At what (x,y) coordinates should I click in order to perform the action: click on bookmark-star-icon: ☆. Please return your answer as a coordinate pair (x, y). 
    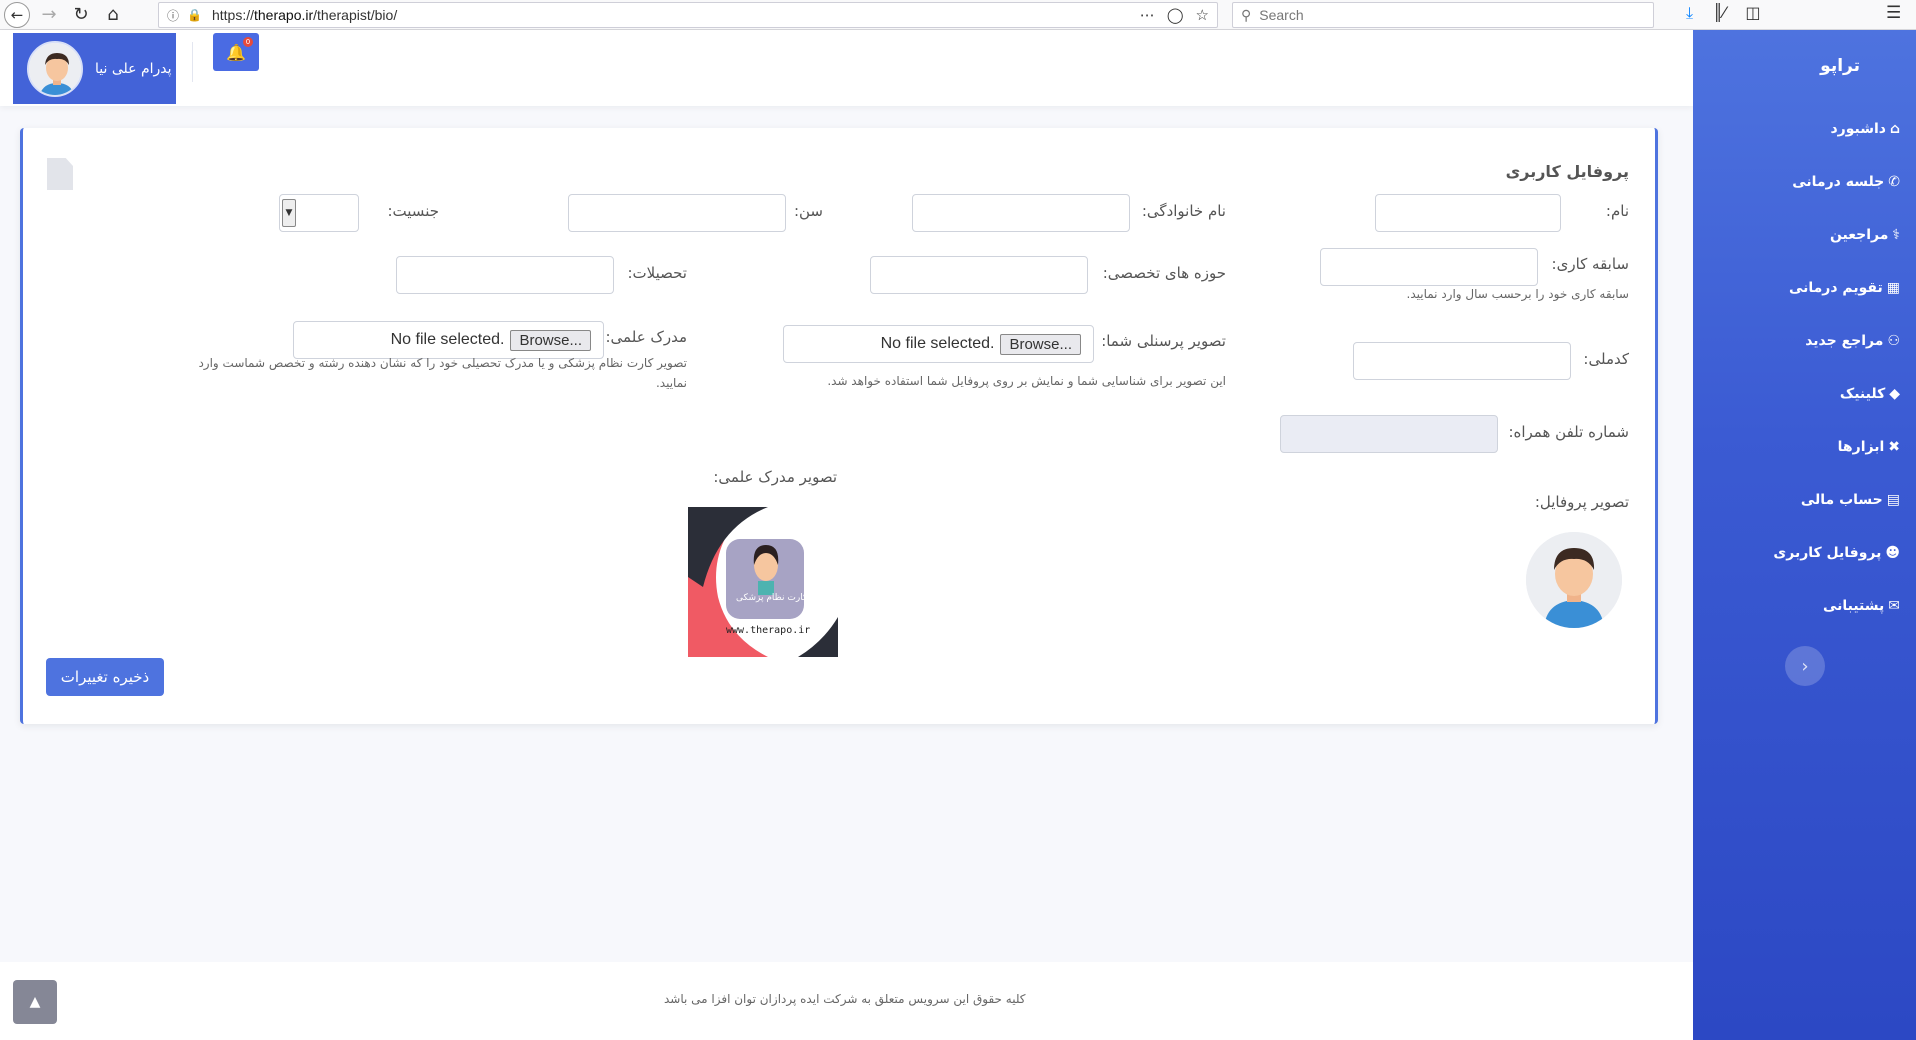
    Looking at the image, I should click on (1202, 15).